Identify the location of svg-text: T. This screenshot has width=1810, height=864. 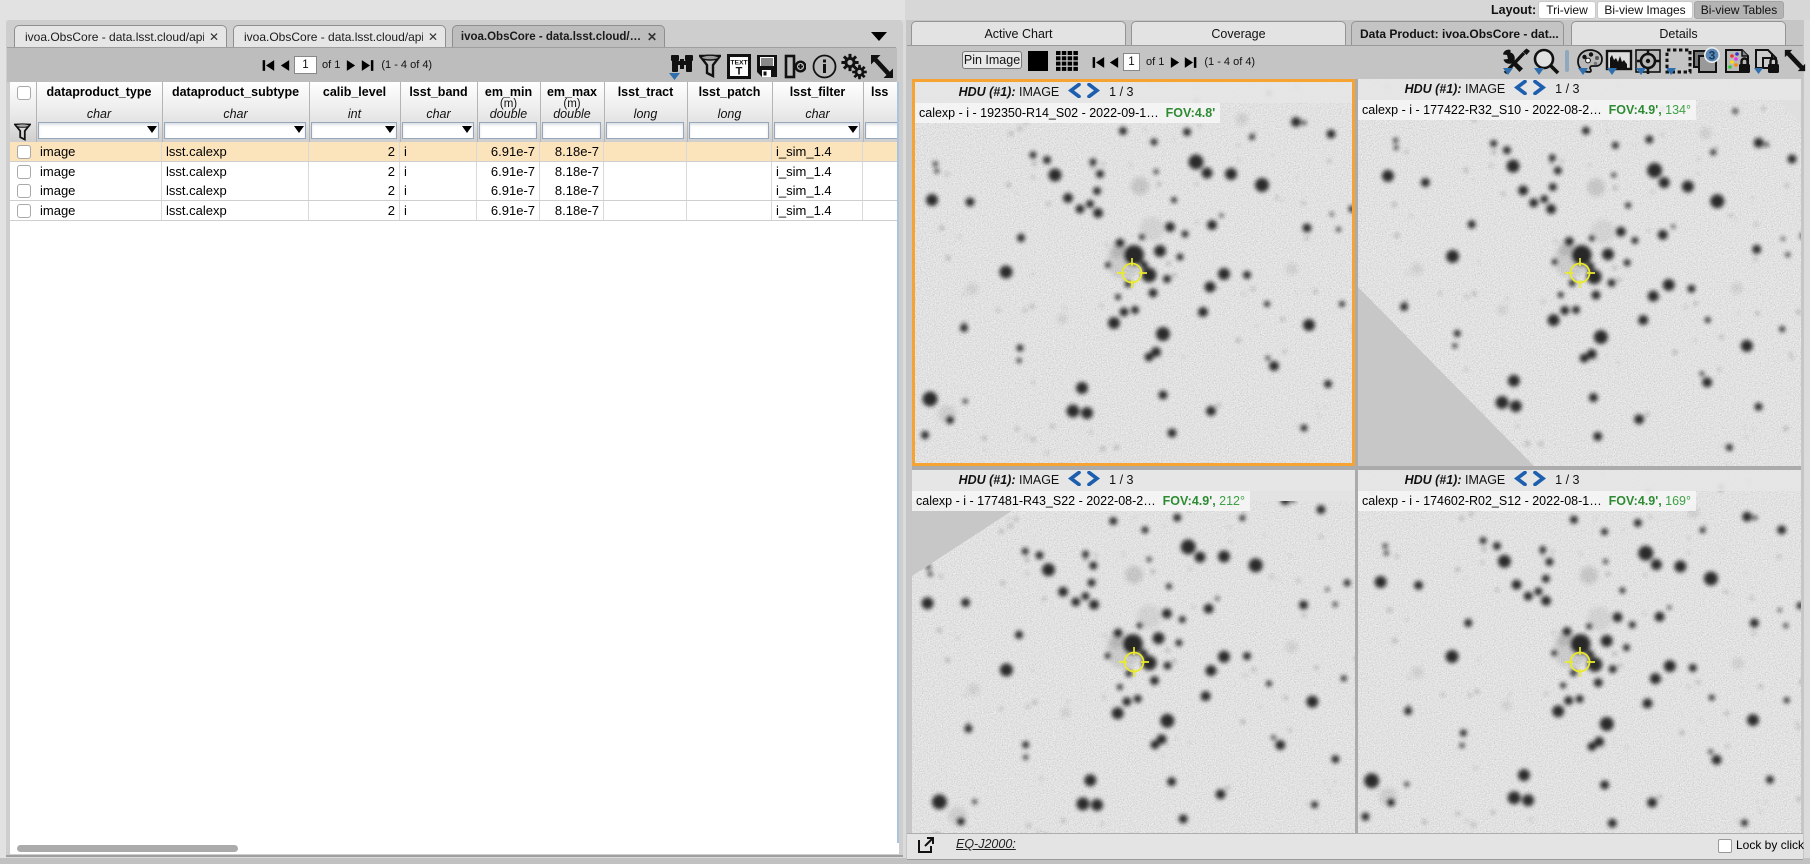
(739, 72).